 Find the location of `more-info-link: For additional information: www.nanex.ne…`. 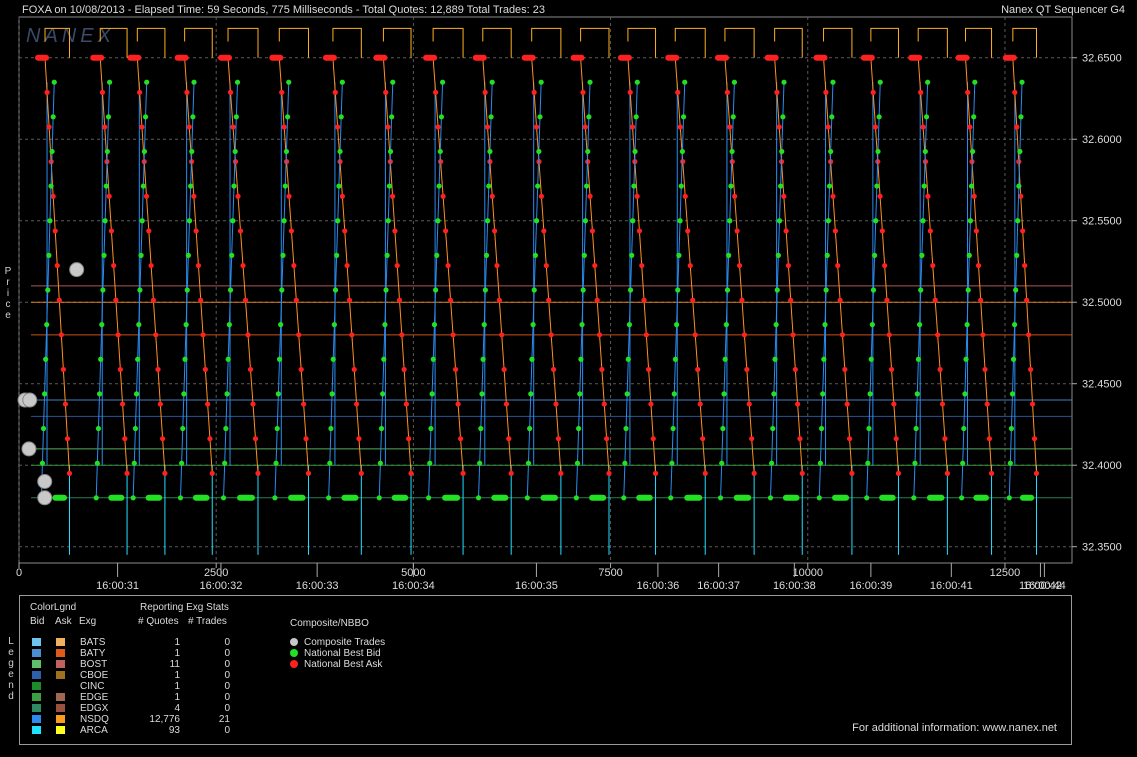

more-info-link: For additional information: www.nanex.ne… is located at coordinates (954, 728).